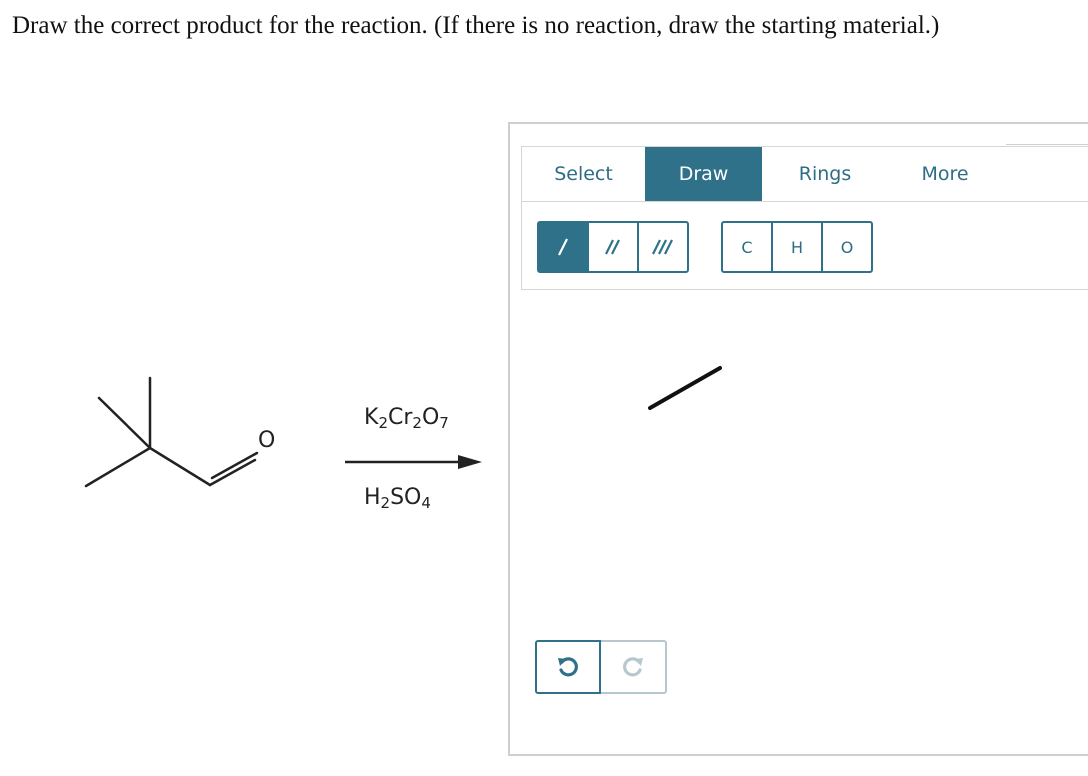 Image resolution: width=1088 pixels, height=776 pixels. Describe the element at coordinates (232, 472) in the screenshot. I see `bond-c-c` at that location.